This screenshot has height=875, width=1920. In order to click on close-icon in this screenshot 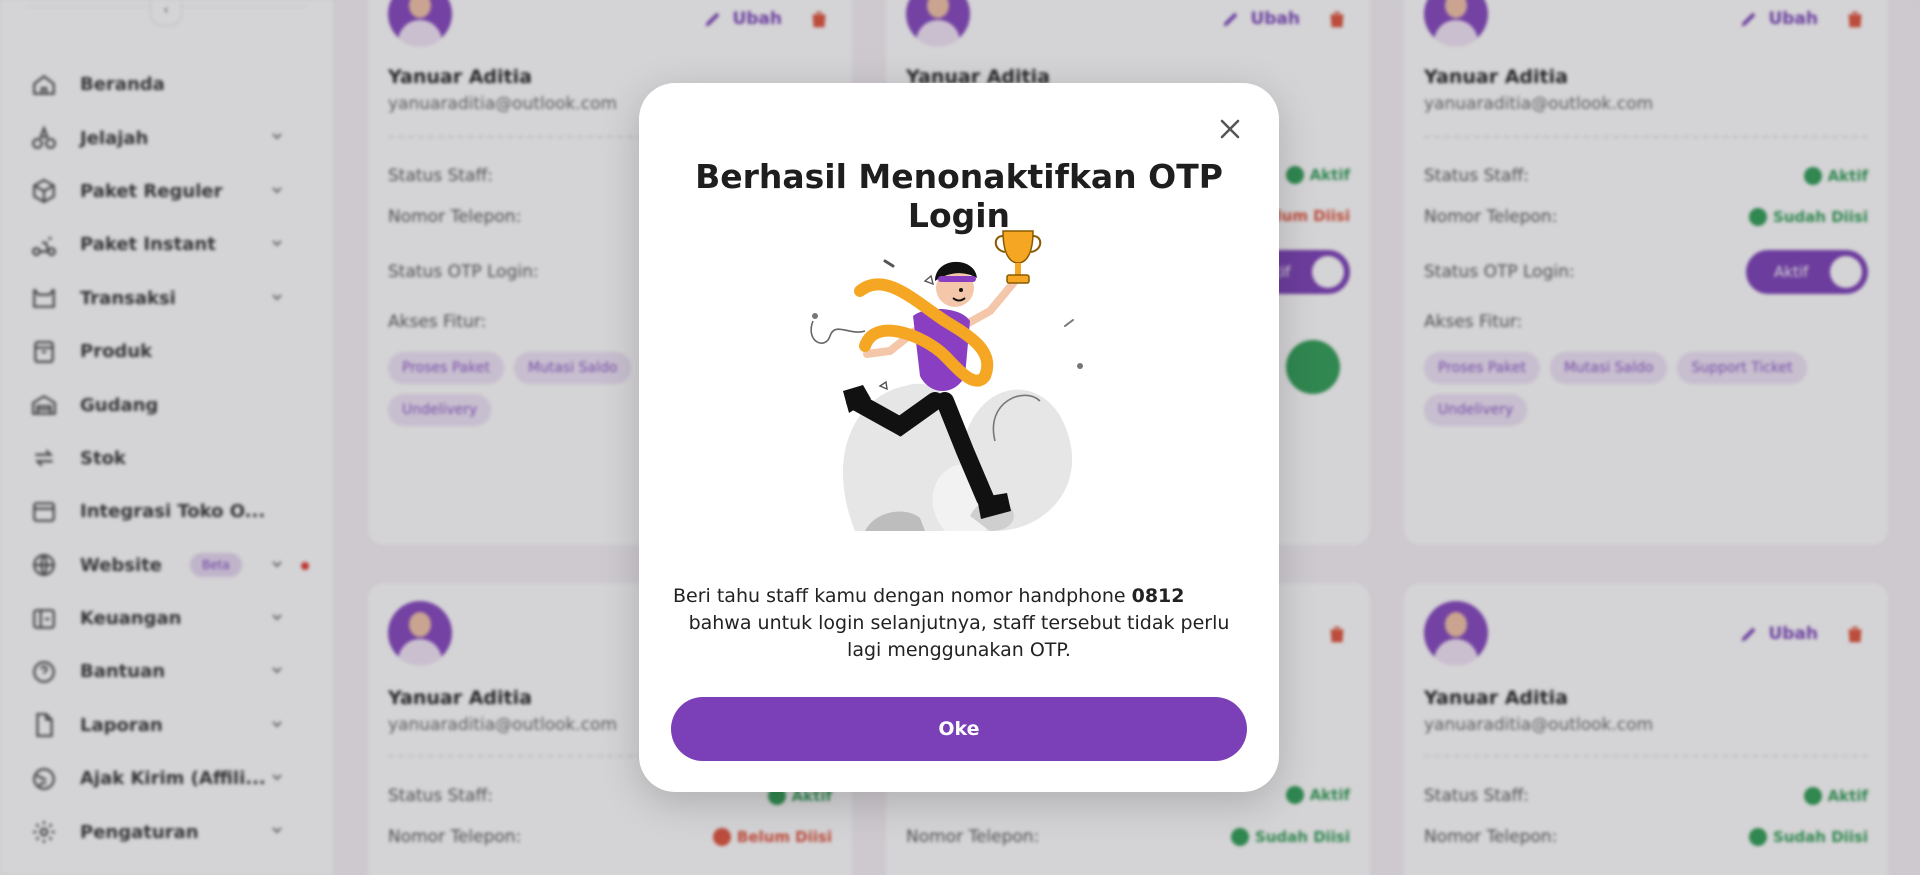, I will do `click(1230, 129)`.